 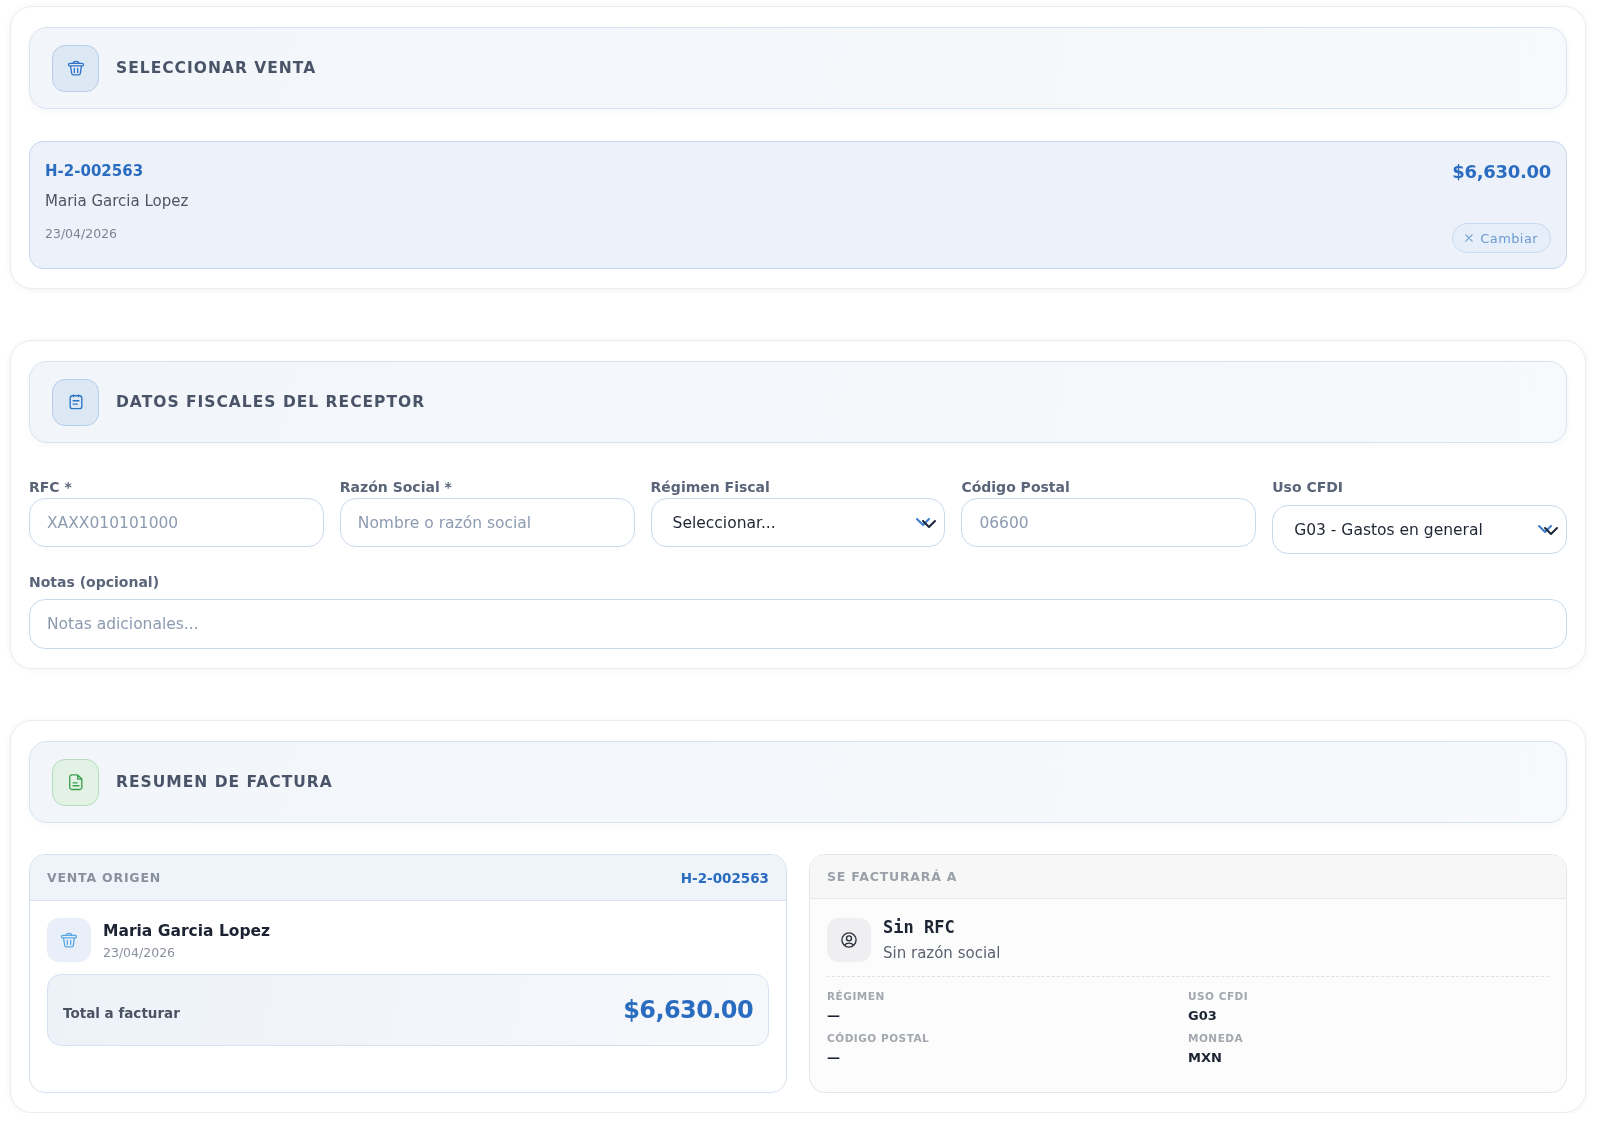 What do you see at coordinates (1501, 172) in the screenshot?
I see `sale-total: $6,630.00` at bounding box center [1501, 172].